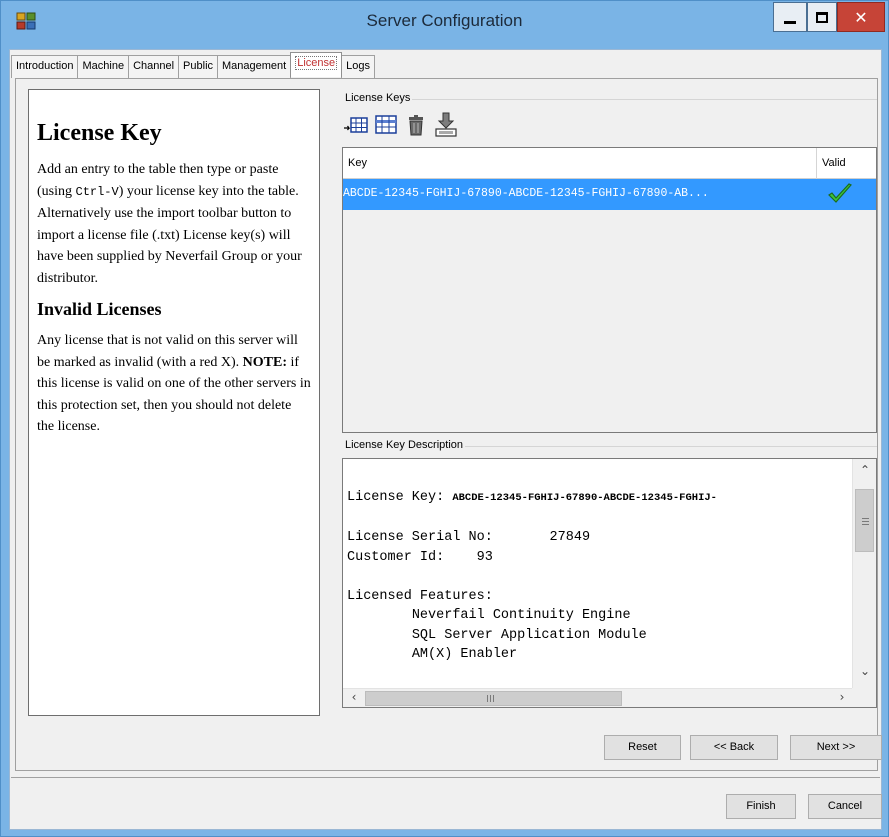  What do you see at coordinates (529, 635) in the screenshot?
I see `feature-item: SQL Server Application Module` at bounding box center [529, 635].